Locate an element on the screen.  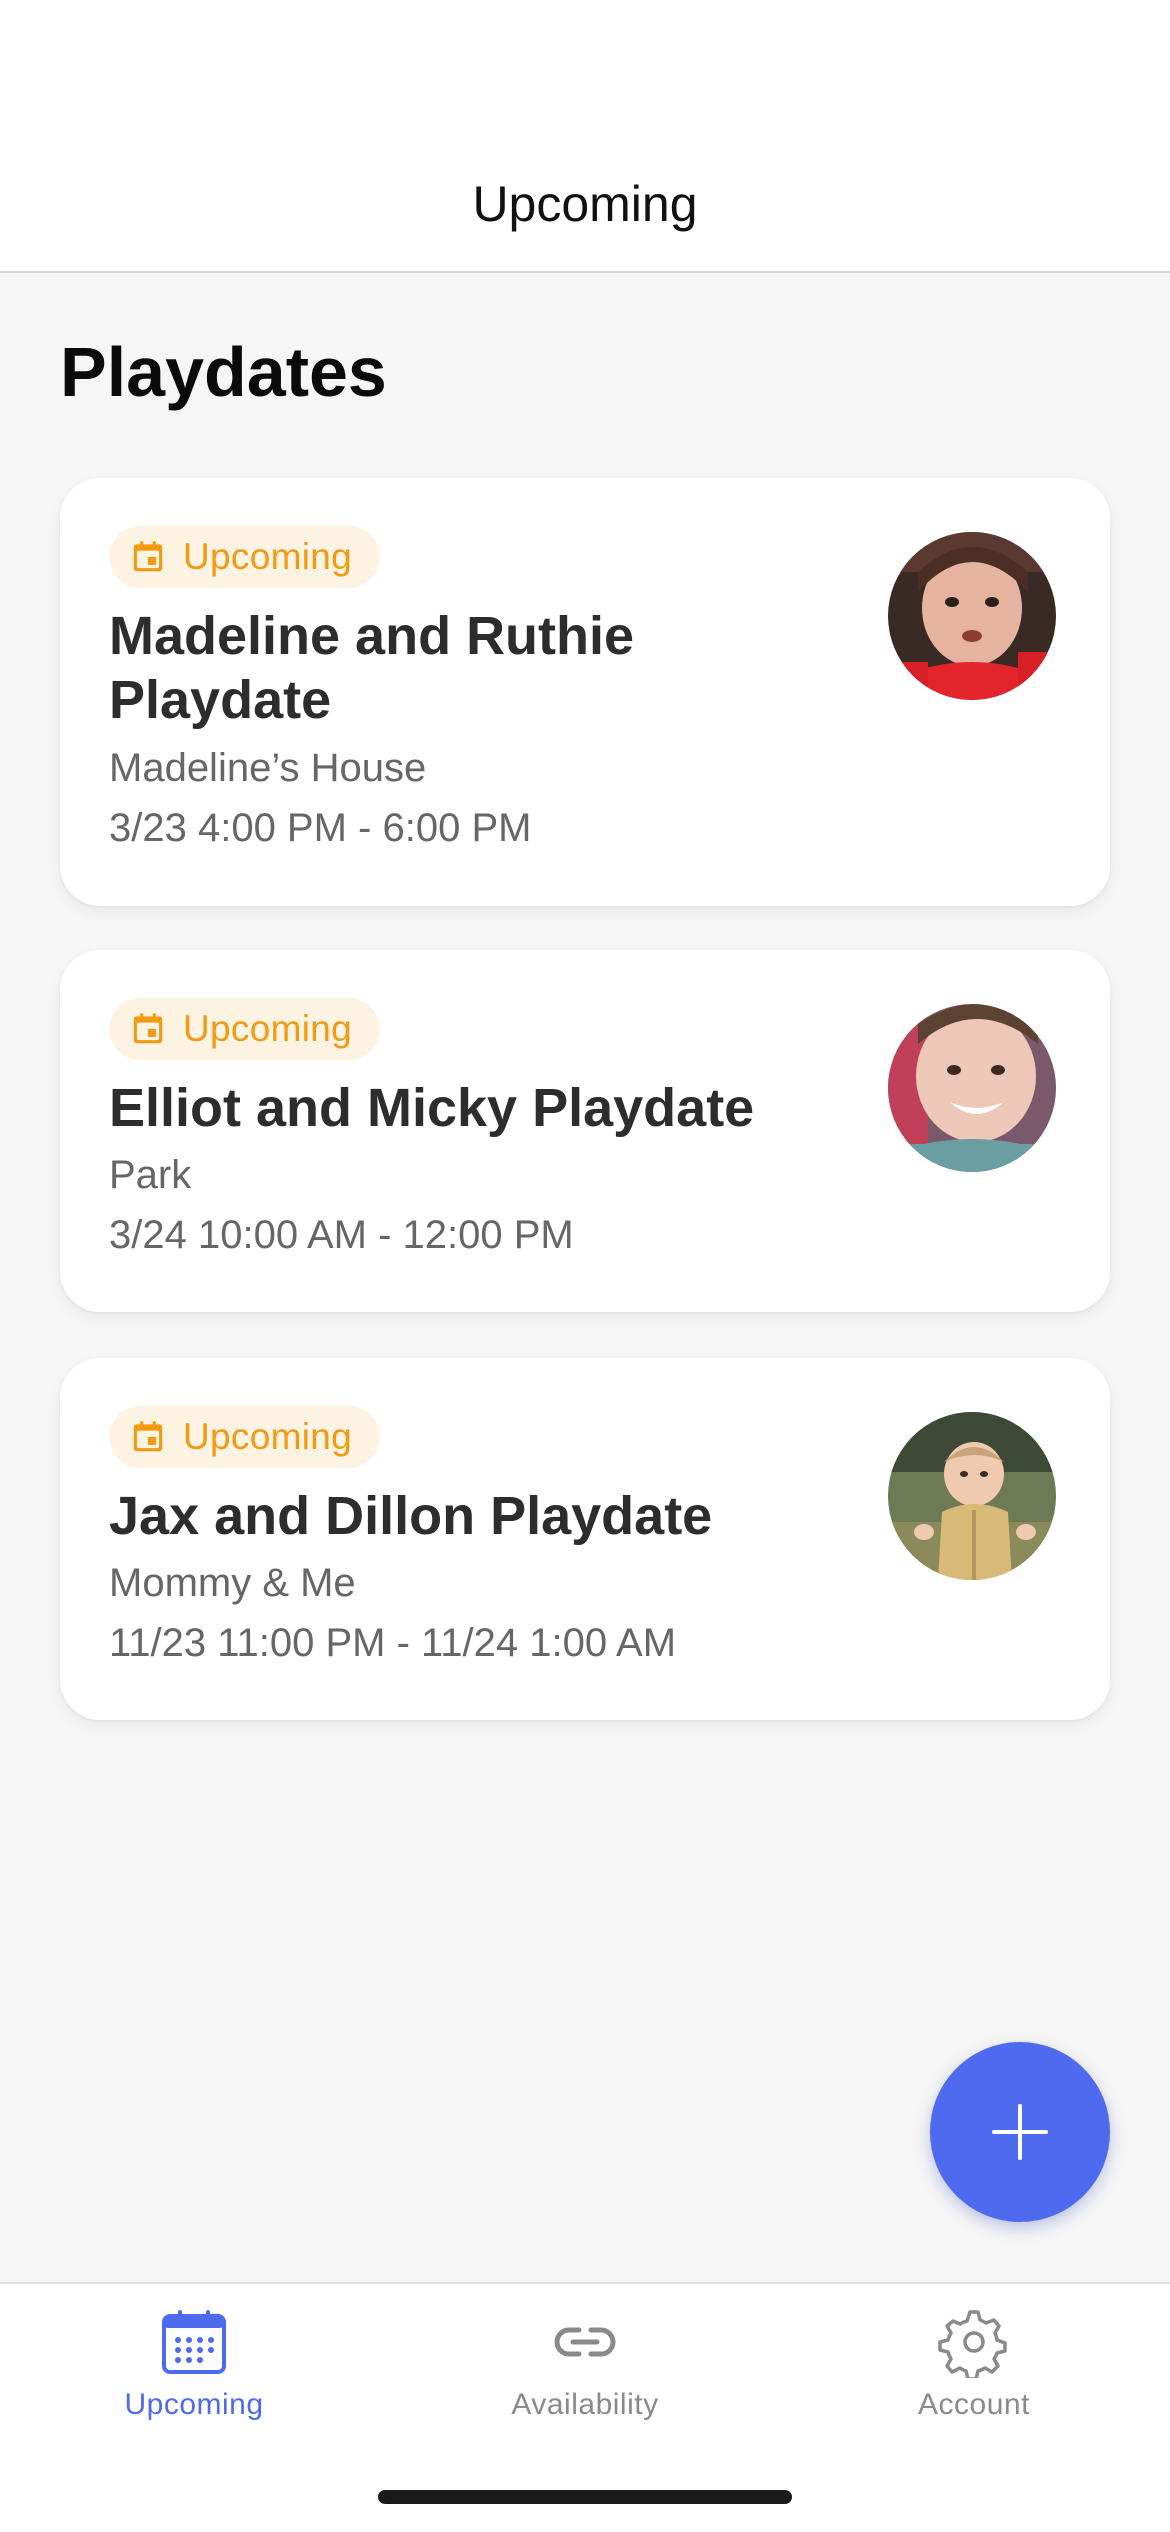
home-indicator is located at coordinates (585, 2497).